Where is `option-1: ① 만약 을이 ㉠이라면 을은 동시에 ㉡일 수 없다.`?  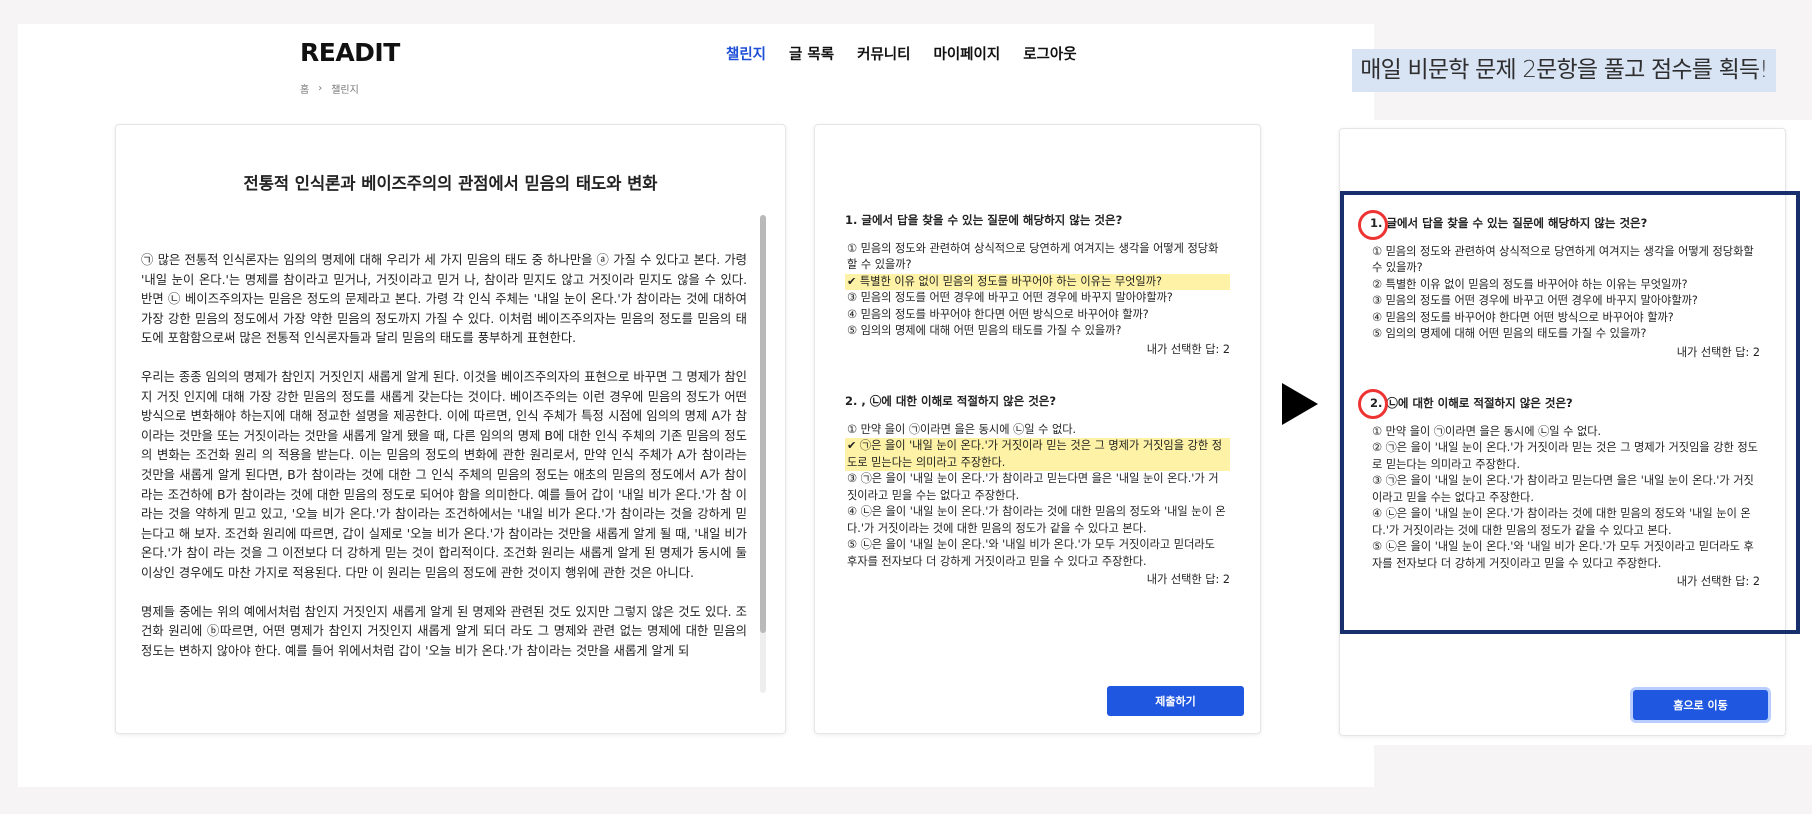
option-1: ① 만약 을이 ㉠이라면 을은 동시에 ㉡일 수 없다. is located at coordinates (1037, 430).